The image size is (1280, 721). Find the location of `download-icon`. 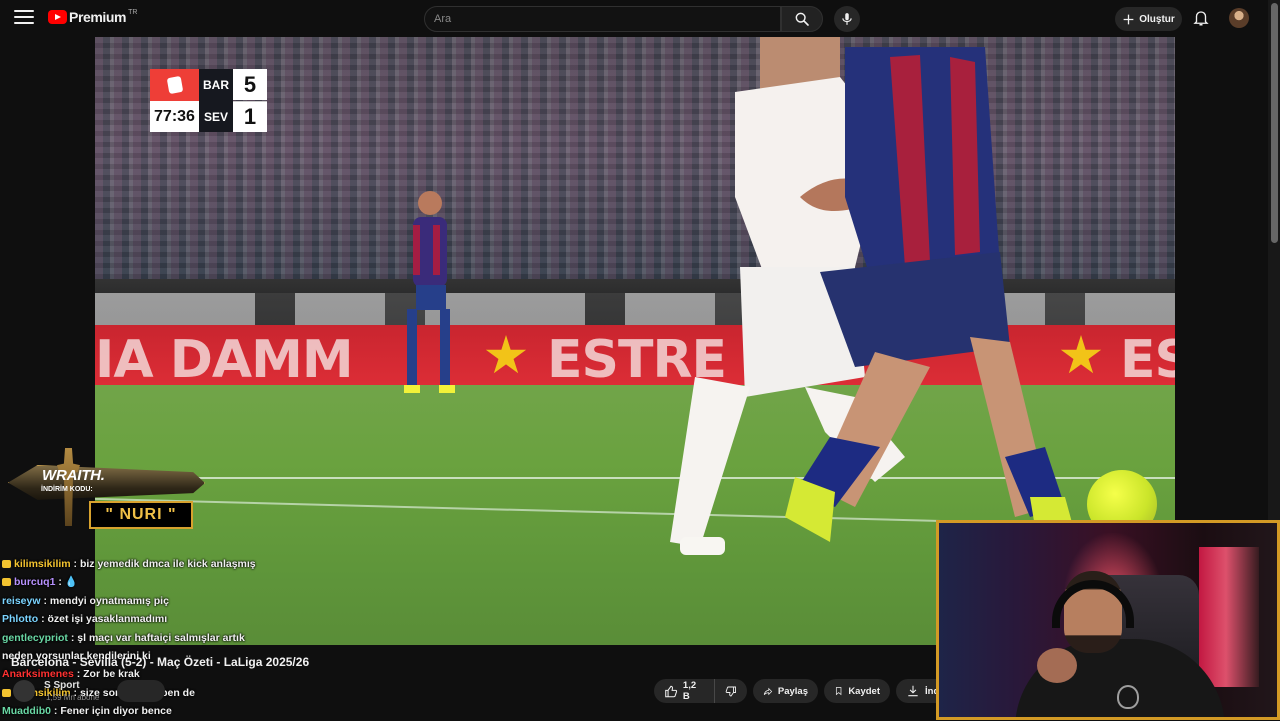

download-icon is located at coordinates (913, 691).